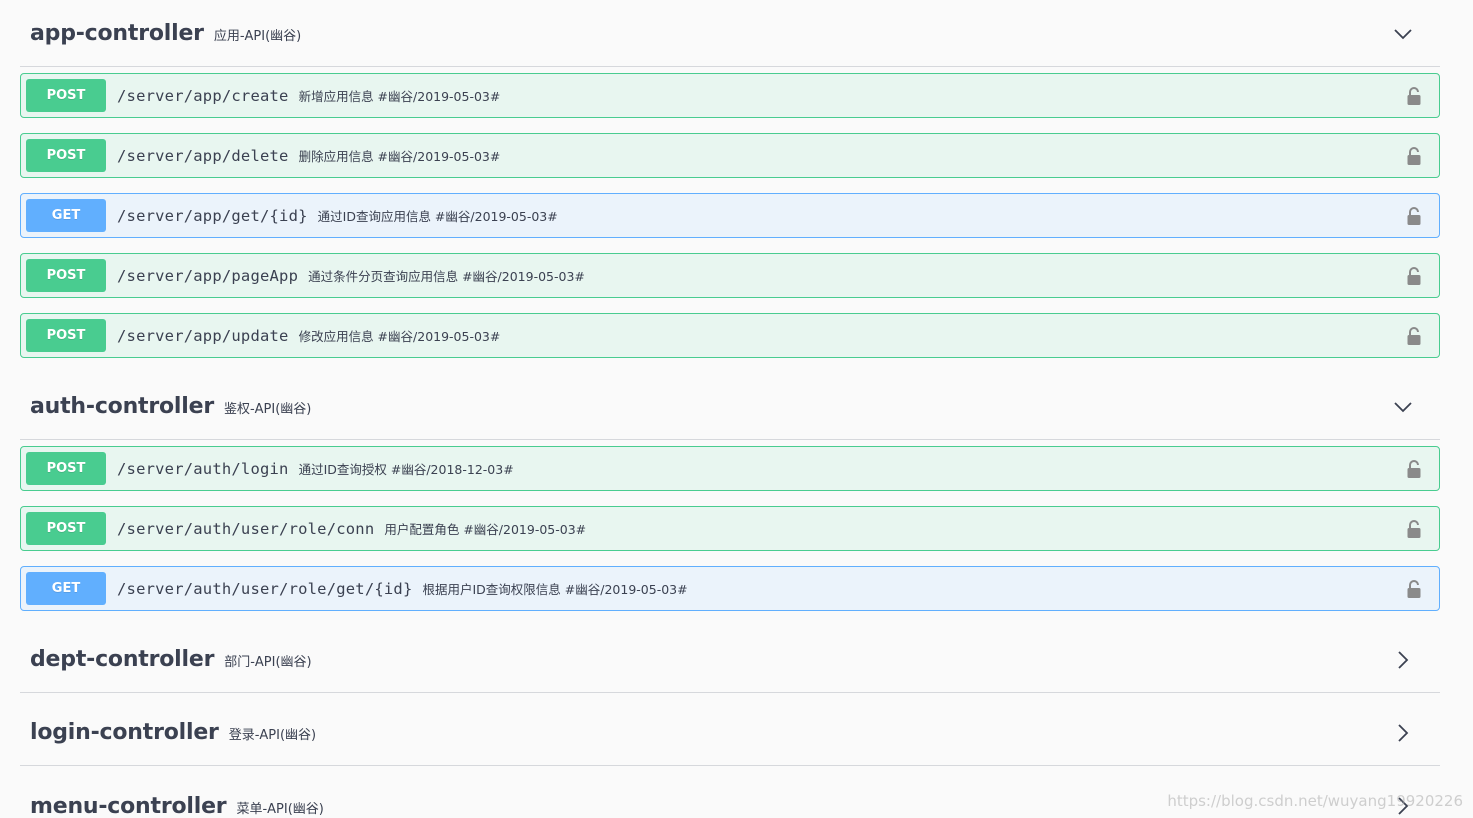  Describe the element at coordinates (399, 96) in the screenshot. I see `operation-summary: 新增应用信息 #幽谷/2019-05-03#` at that location.